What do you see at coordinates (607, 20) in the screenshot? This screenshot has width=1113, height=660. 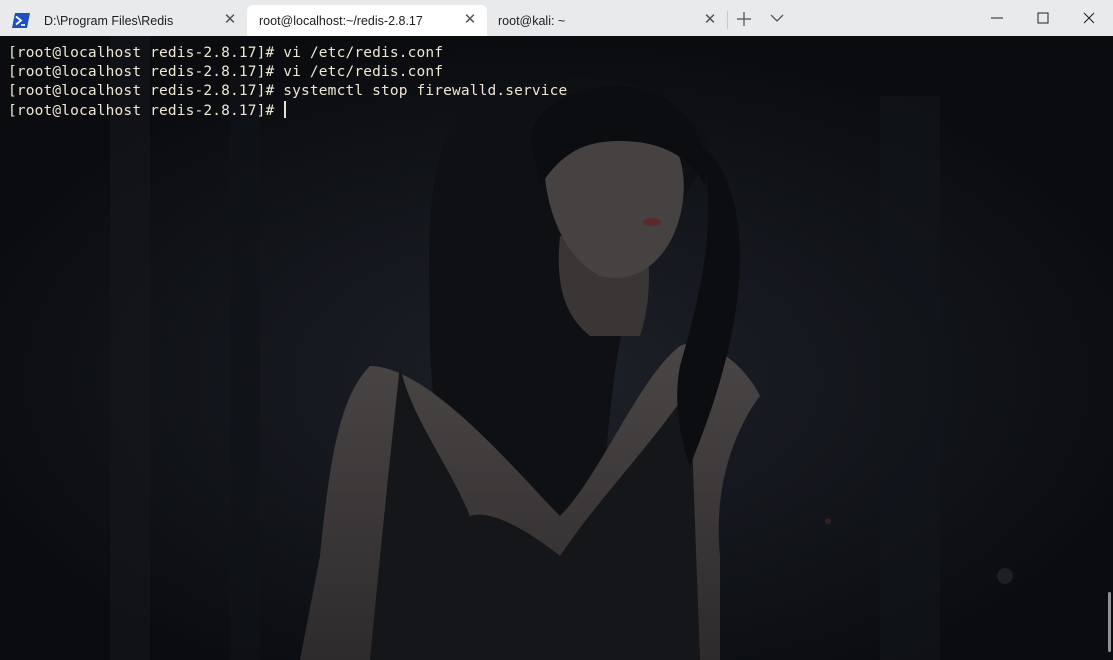 I see `tab-kali: root@kali: ~ ✕` at bounding box center [607, 20].